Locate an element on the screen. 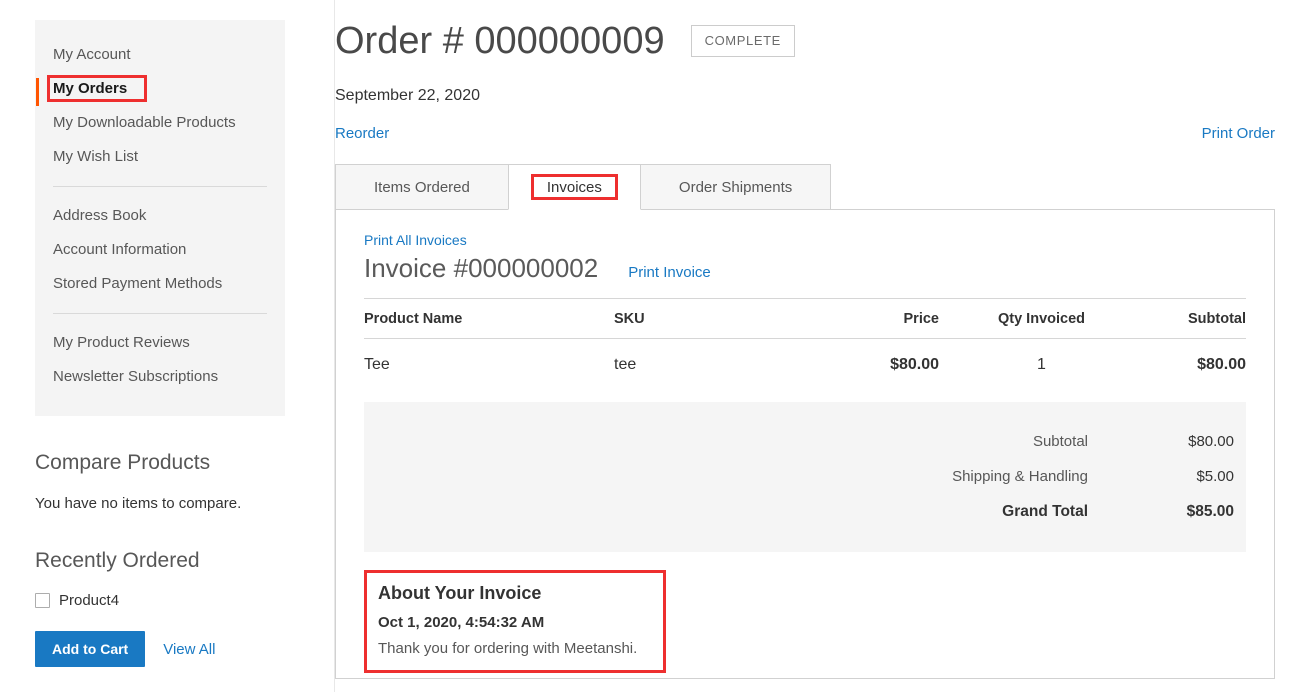 Image resolution: width=1303 pixels, height=692 pixels. cell-subtotal: $80.00 is located at coordinates (1221, 364).